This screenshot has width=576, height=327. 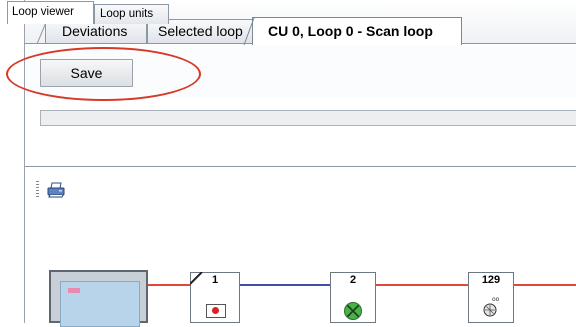 I want to click on toolbar-grip, so click(x=37, y=189).